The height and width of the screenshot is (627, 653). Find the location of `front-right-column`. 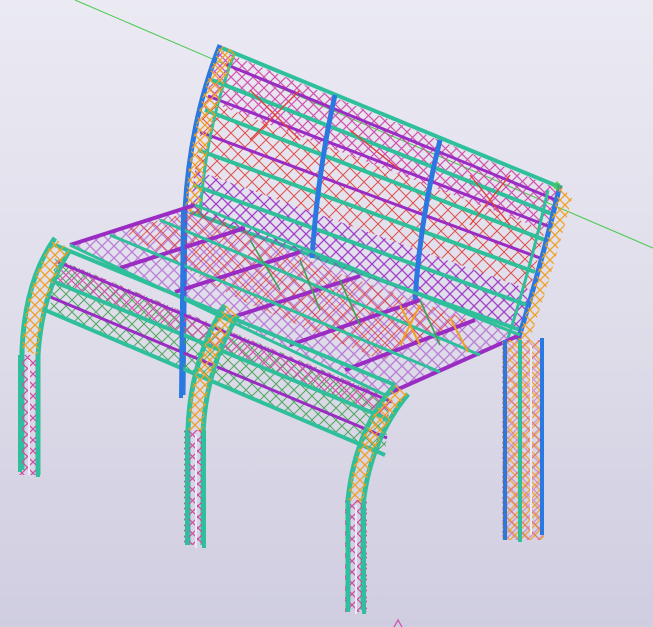

front-right-column is located at coordinates (356, 557).